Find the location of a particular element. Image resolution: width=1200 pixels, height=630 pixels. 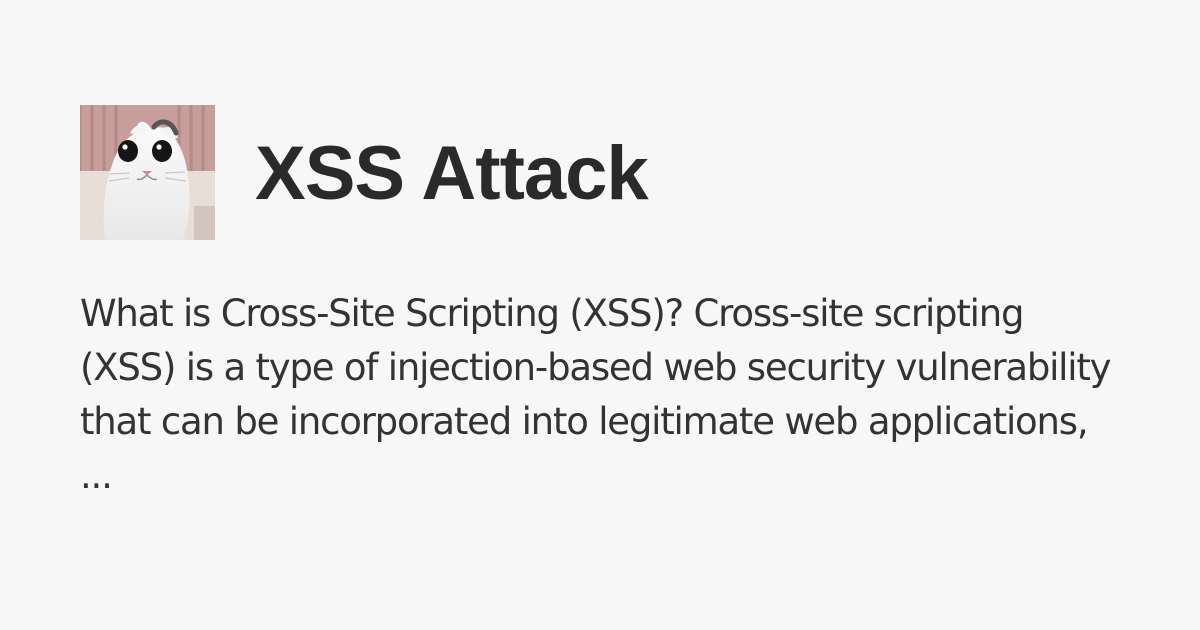

cat-photo-icon is located at coordinates (147, 172).